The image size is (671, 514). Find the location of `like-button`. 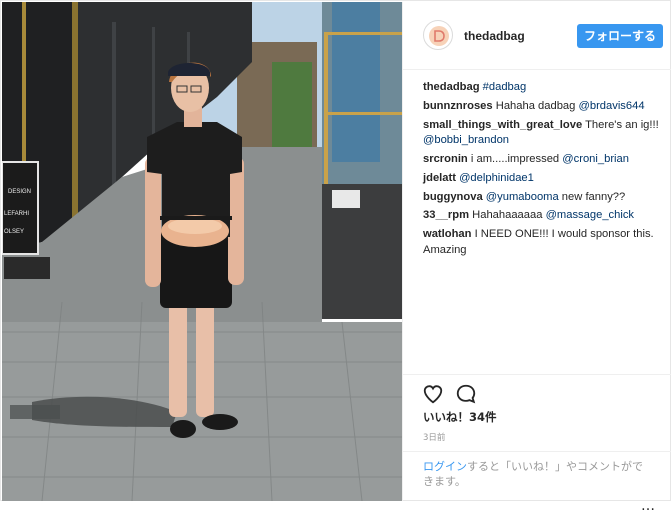

like-button is located at coordinates (433, 394).